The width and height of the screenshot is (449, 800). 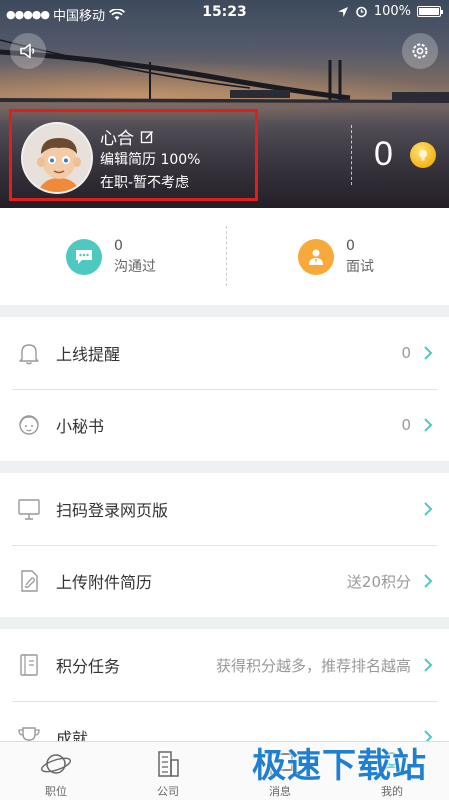 What do you see at coordinates (29, 581) in the screenshot?
I see `attachment-icon` at bounding box center [29, 581].